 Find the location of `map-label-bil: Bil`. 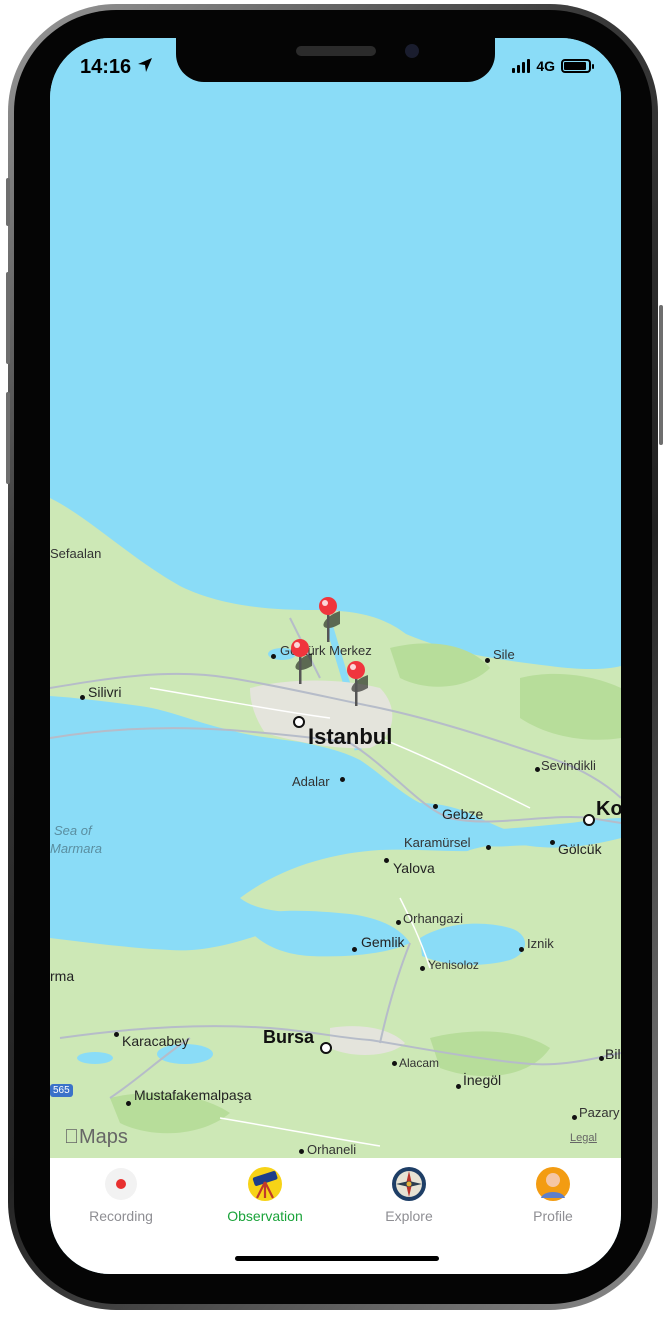

map-label-bil: Bil is located at coordinates (613, 1054).